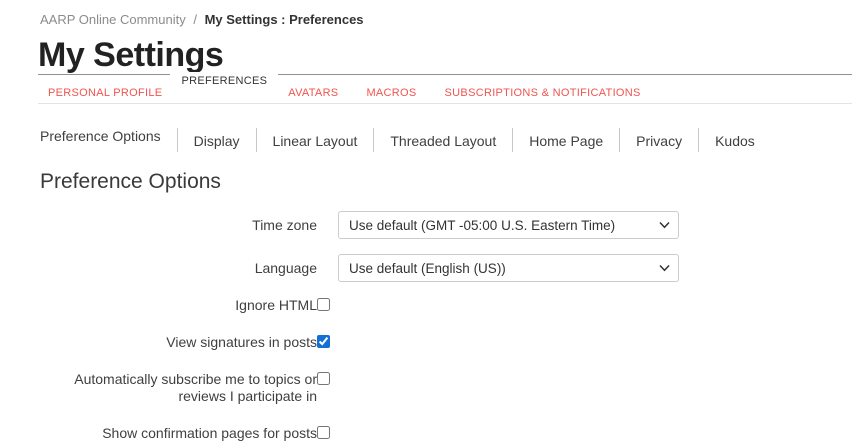  What do you see at coordinates (323, 432) in the screenshot?
I see `show-confirmation-checkbox` at bounding box center [323, 432].